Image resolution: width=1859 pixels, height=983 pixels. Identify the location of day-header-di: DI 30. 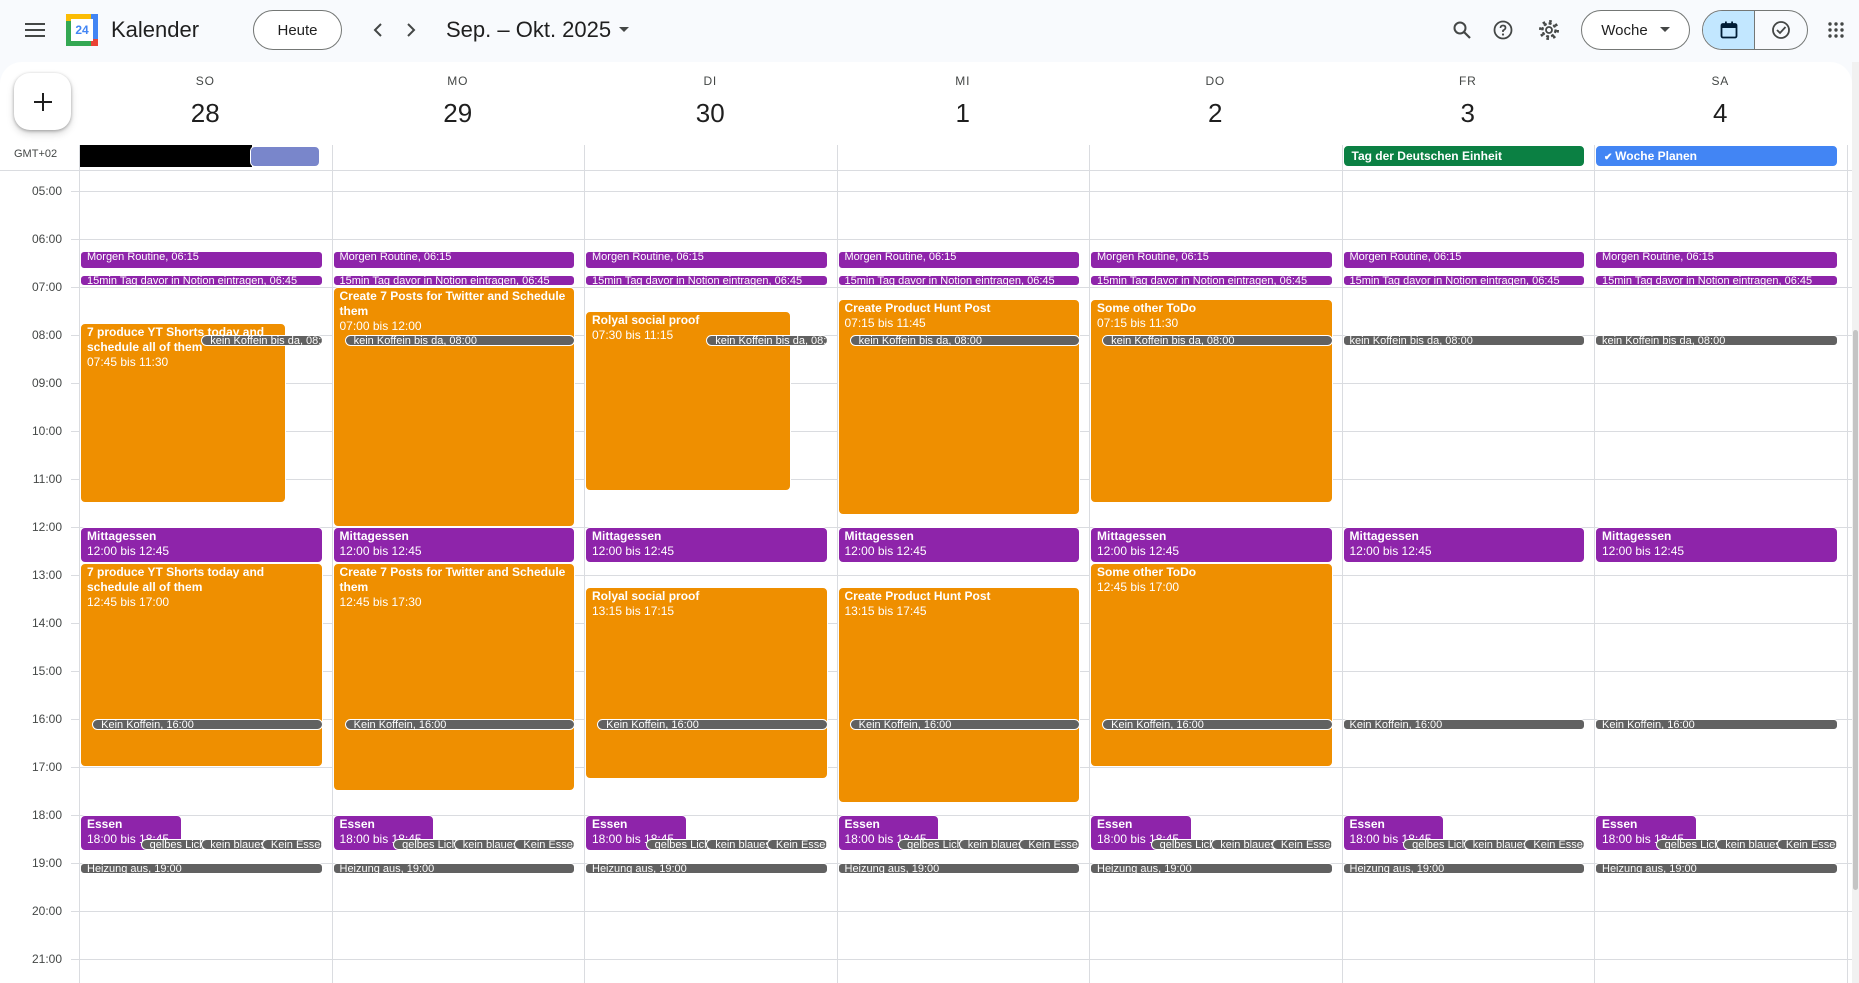
(710, 101).